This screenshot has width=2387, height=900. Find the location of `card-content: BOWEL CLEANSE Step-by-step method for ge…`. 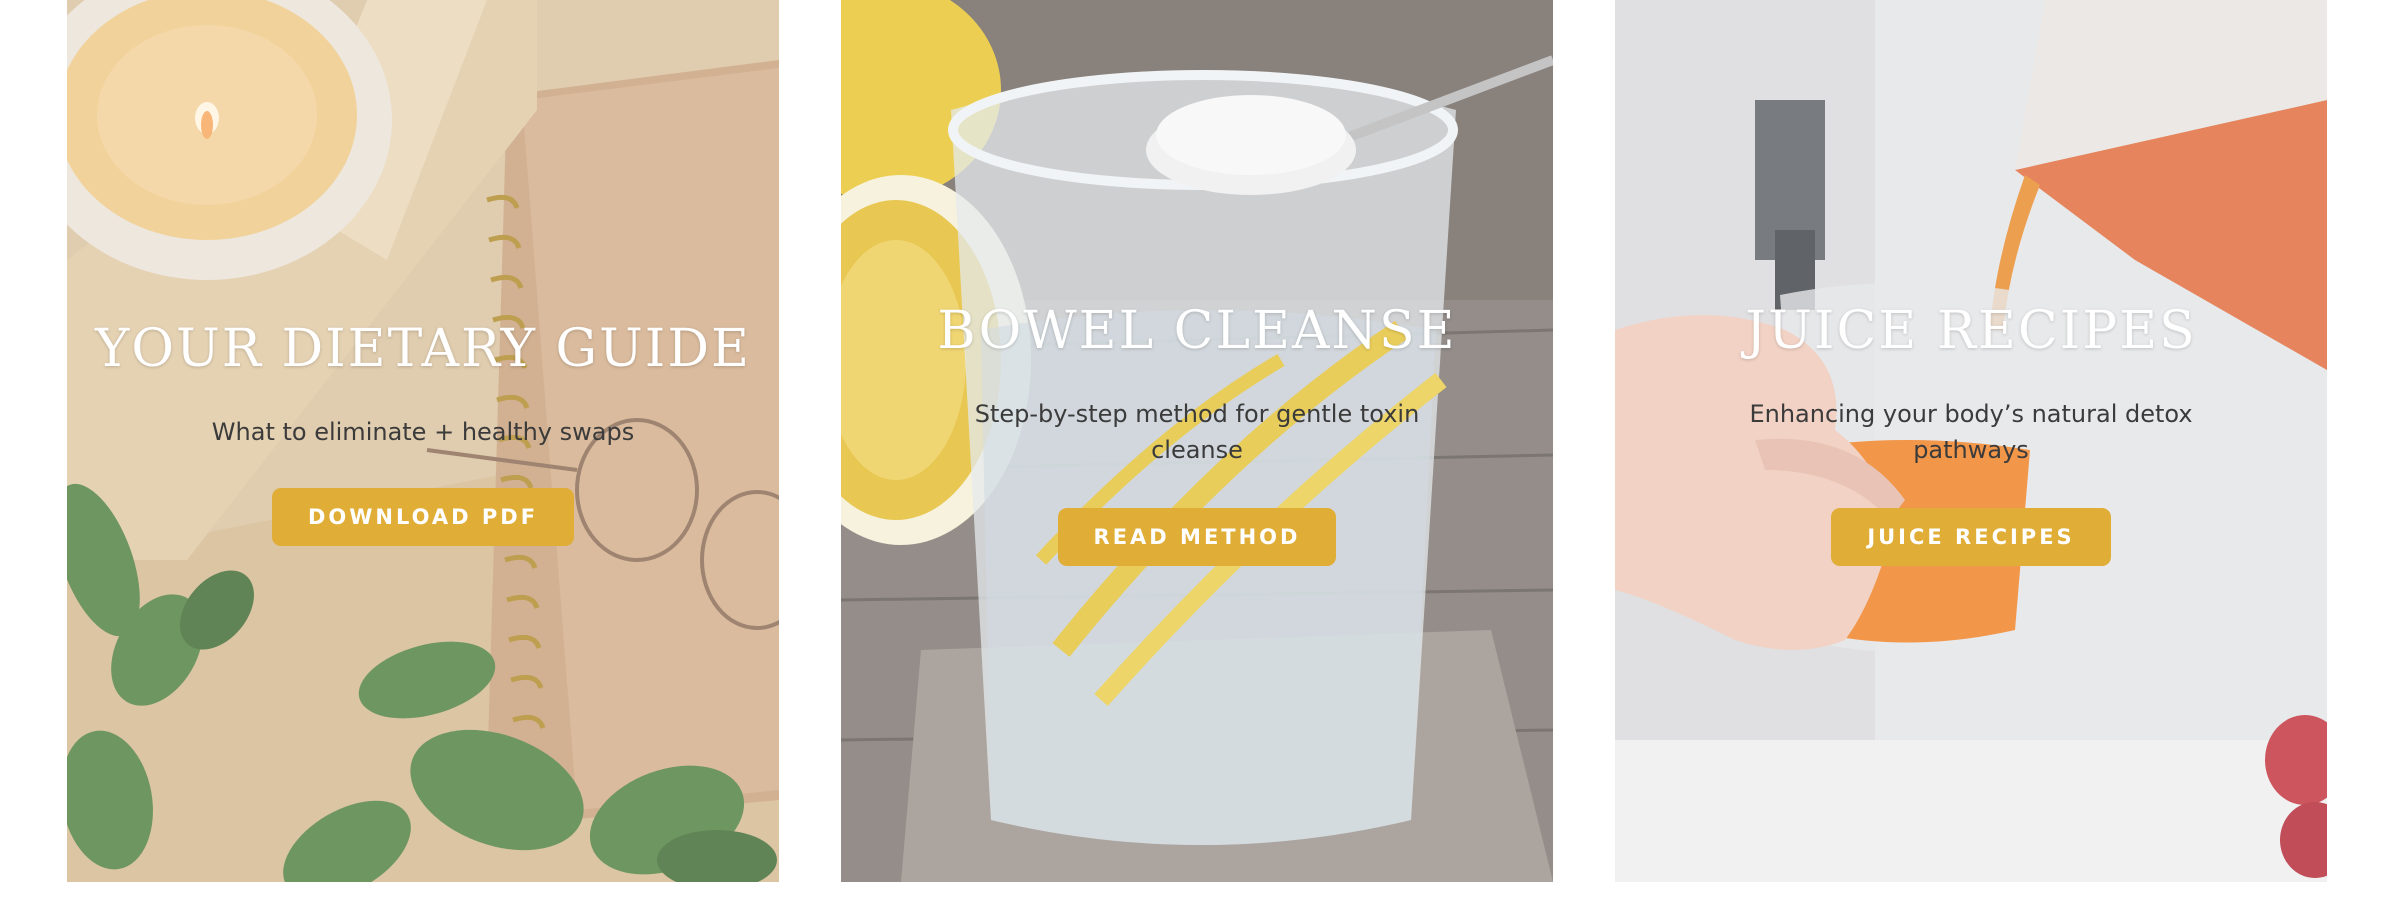

card-content: BOWEL CLEANSE Step-by-step method for ge… is located at coordinates (1197, 433).